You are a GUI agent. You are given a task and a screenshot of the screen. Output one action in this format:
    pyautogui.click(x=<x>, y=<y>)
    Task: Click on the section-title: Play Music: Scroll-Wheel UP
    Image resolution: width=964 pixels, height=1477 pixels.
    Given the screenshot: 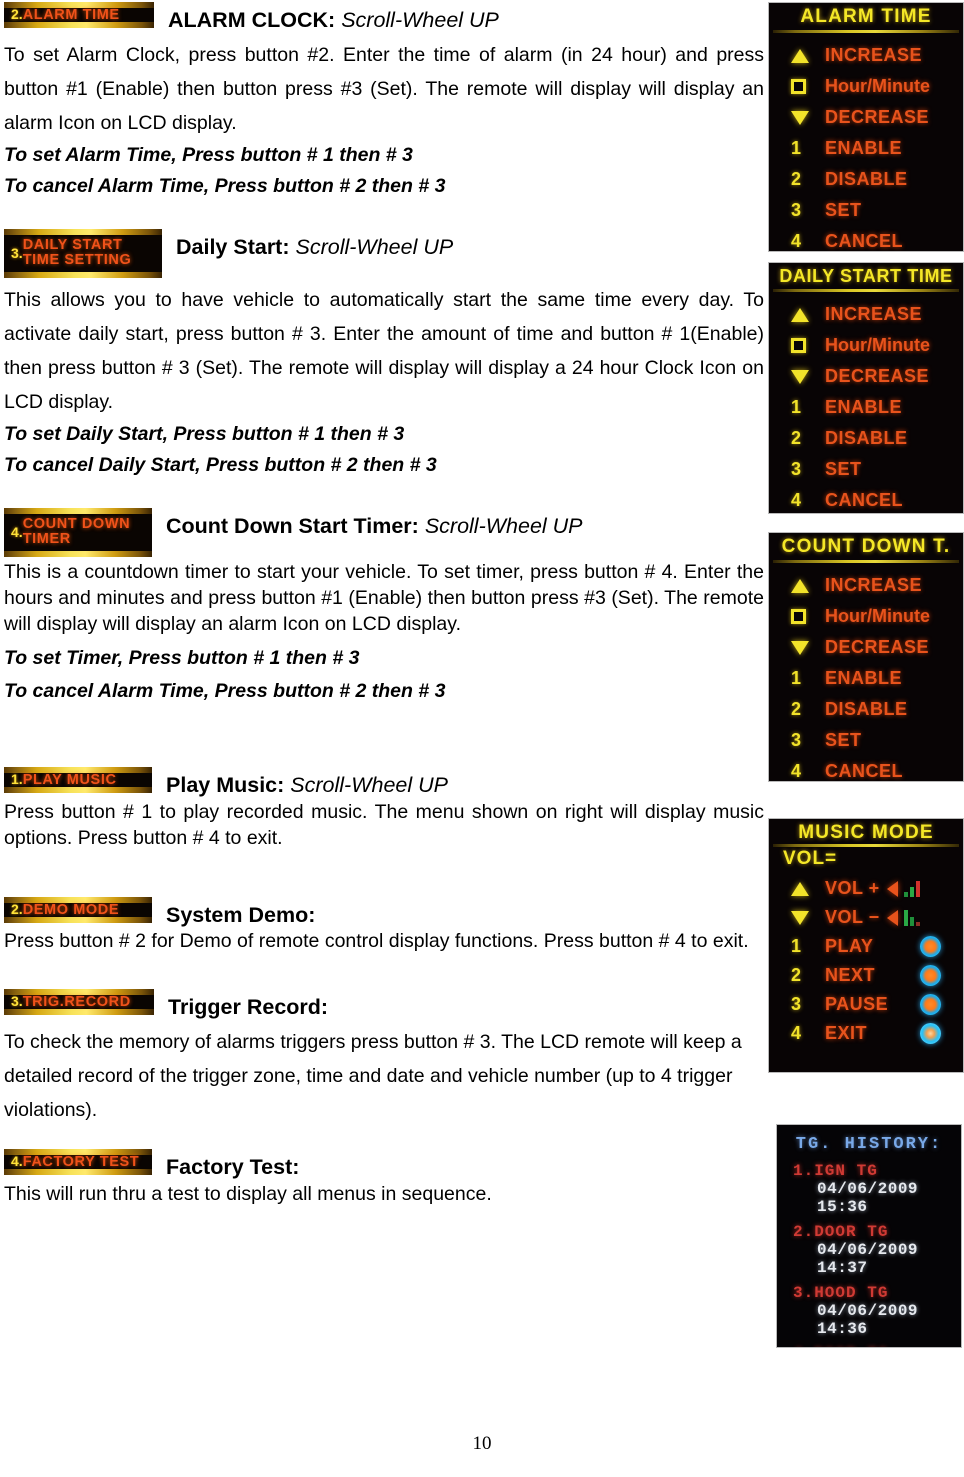 What is the action you would take?
    pyautogui.click(x=300, y=782)
    